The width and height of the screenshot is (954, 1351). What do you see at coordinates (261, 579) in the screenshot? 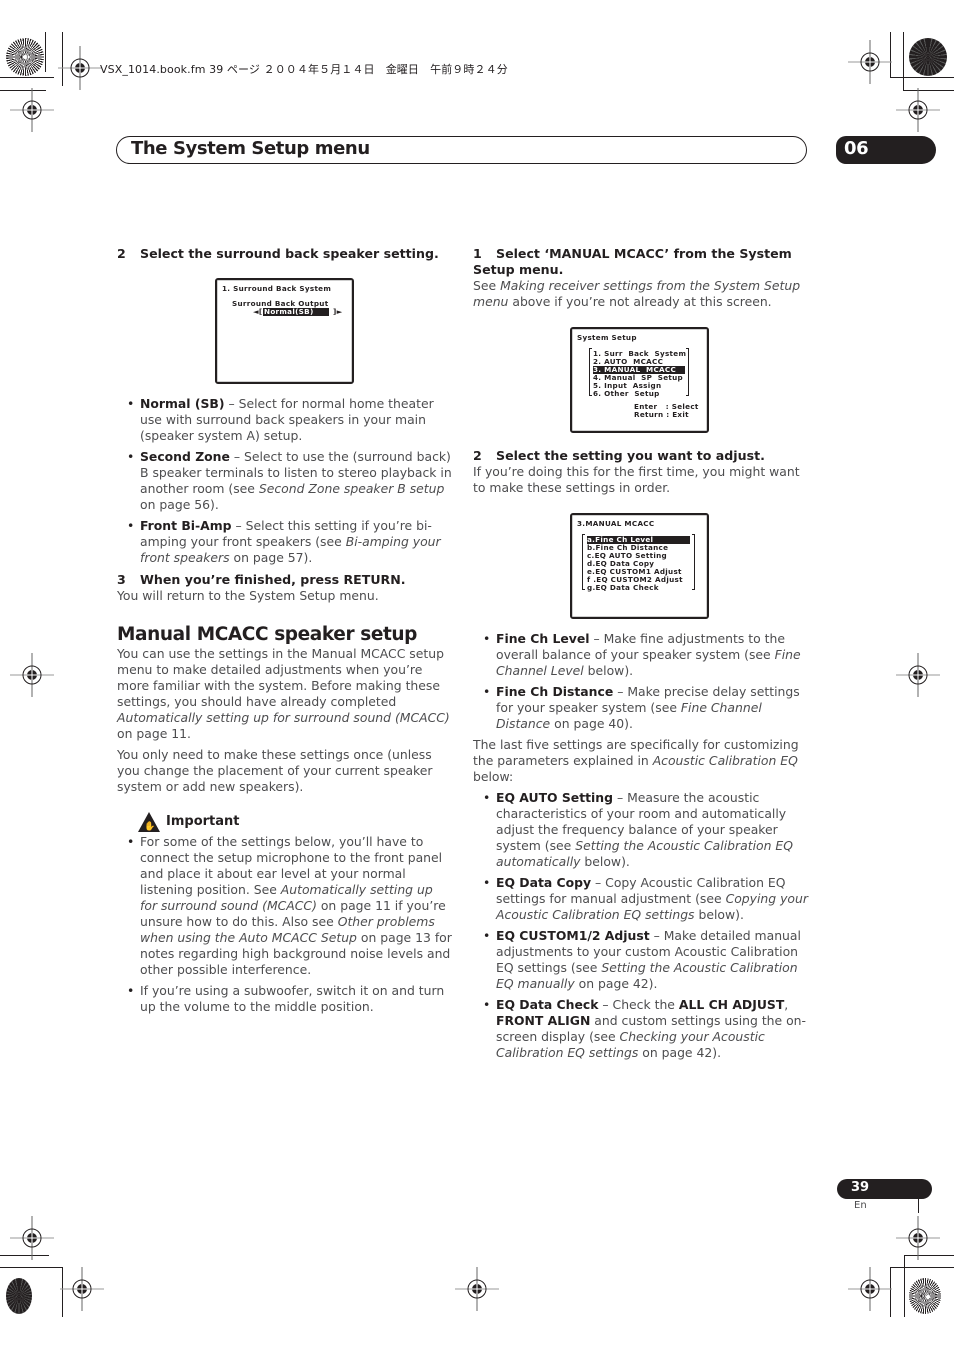
I see `step-heading: 3 When you’re finished, press RETURN.` at bounding box center [261, 579].